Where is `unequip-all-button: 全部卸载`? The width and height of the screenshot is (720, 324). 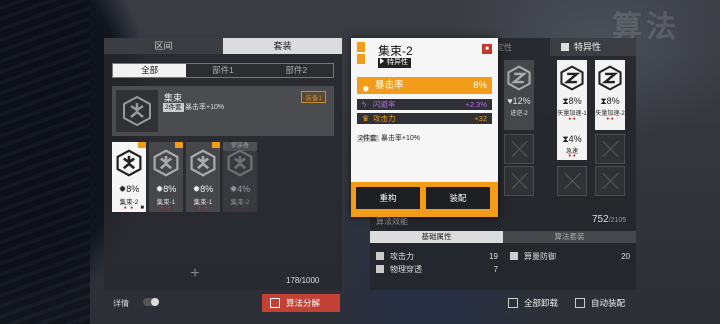 unequip-all-button: 全部卸载 is located at coordinates (533, 303).